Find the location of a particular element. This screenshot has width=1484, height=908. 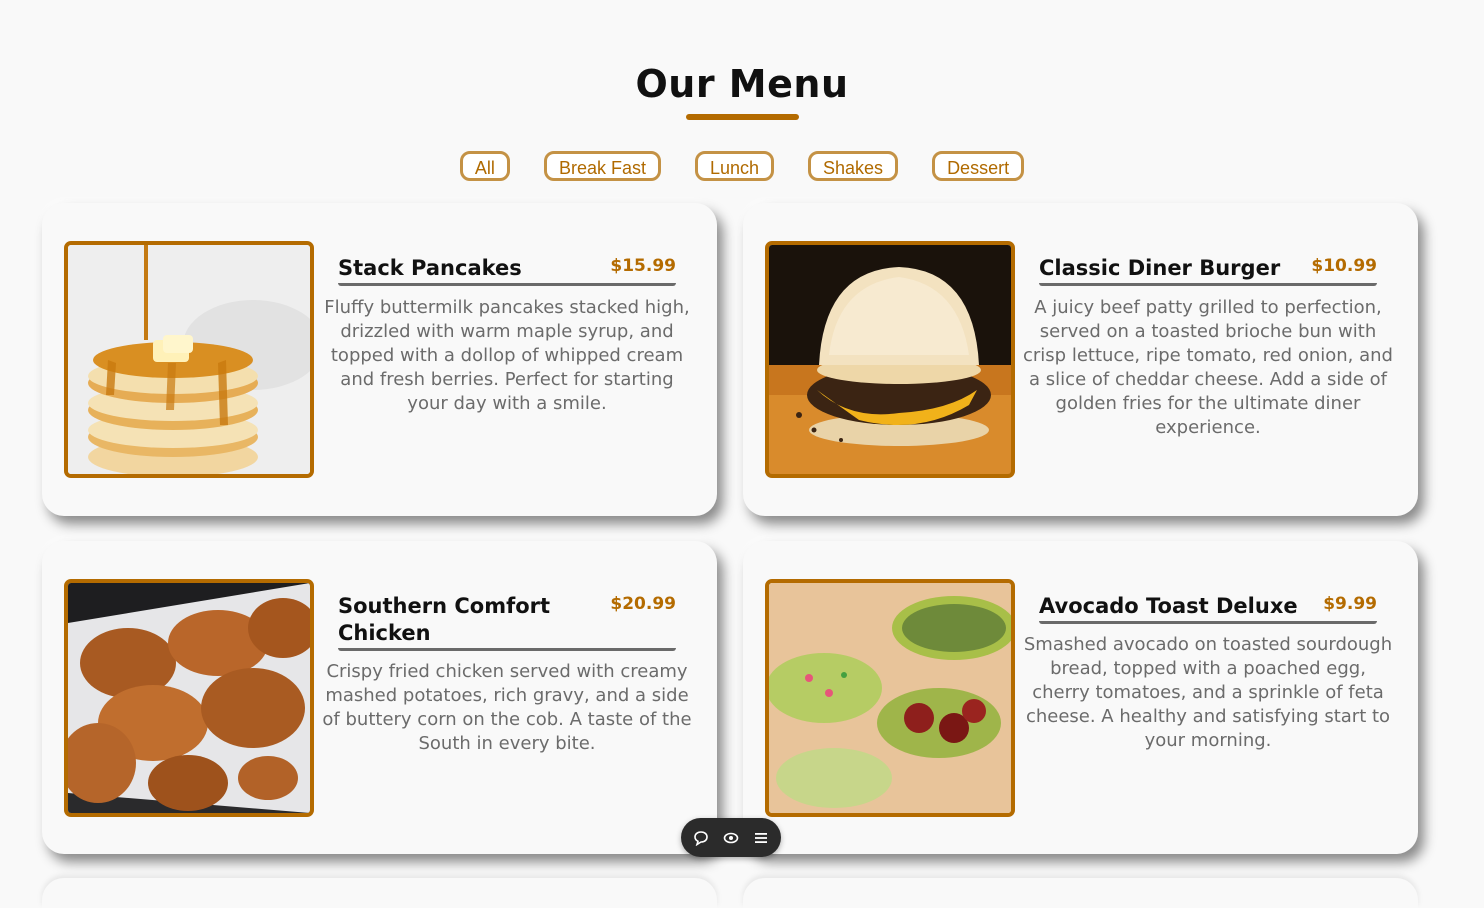

item-name: Southern Comfort Chicken is located at coordinates (444, 619).